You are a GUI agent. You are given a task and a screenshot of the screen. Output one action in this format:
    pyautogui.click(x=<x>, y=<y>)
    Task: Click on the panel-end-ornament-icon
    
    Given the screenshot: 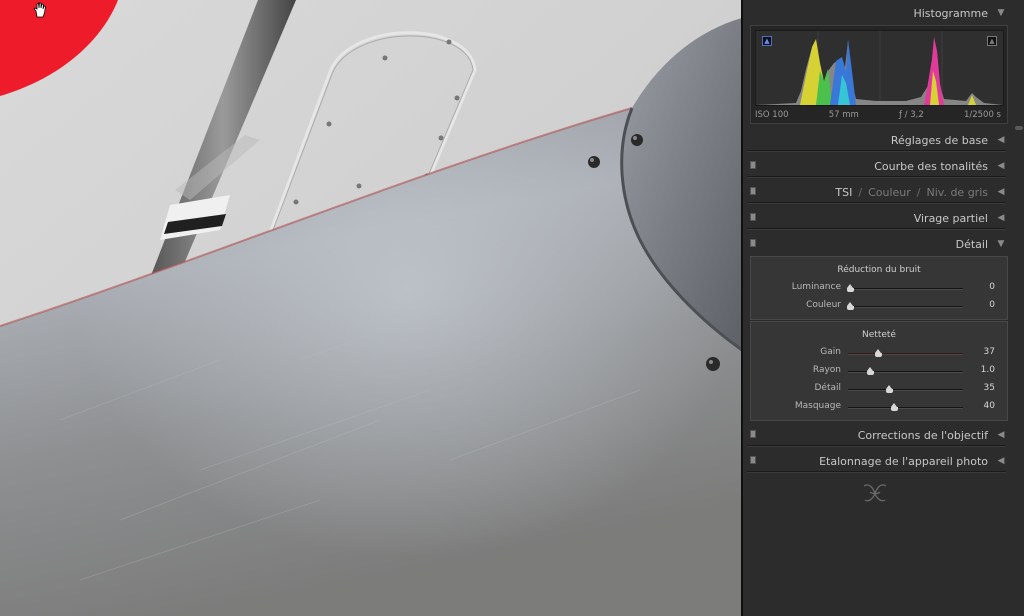 What is the action you would take?
    pyautogui.click(x=875, y=493)
    